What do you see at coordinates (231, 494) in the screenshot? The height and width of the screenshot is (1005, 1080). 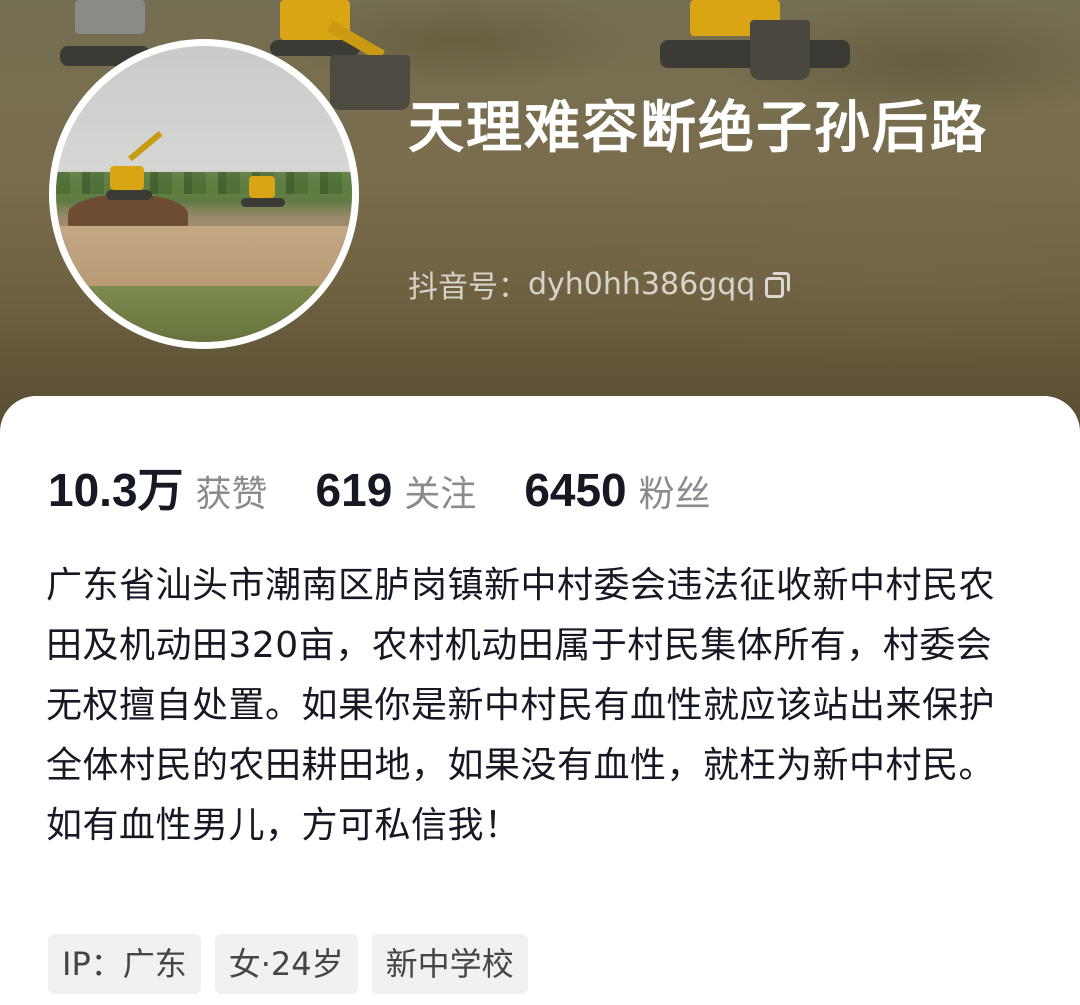 I see `stat-likes-label: 获赞` at bounding box center [231, 494].